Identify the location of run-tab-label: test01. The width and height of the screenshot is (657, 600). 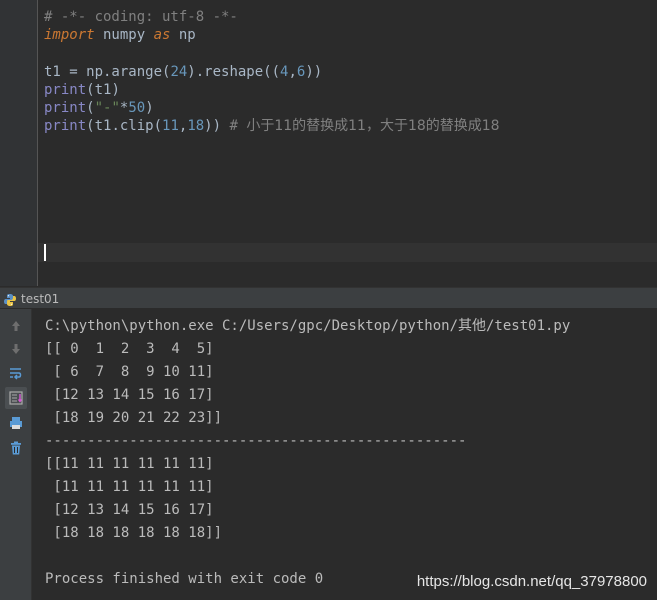
(40, 299).